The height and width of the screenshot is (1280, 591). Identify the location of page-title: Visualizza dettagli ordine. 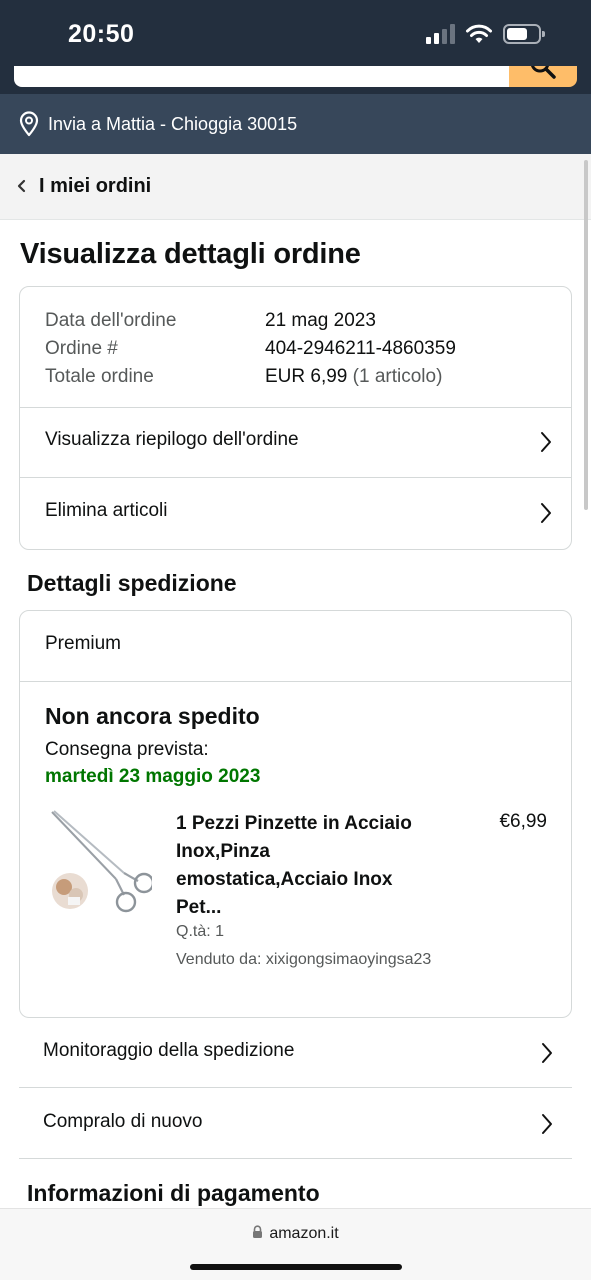
(190, 254).